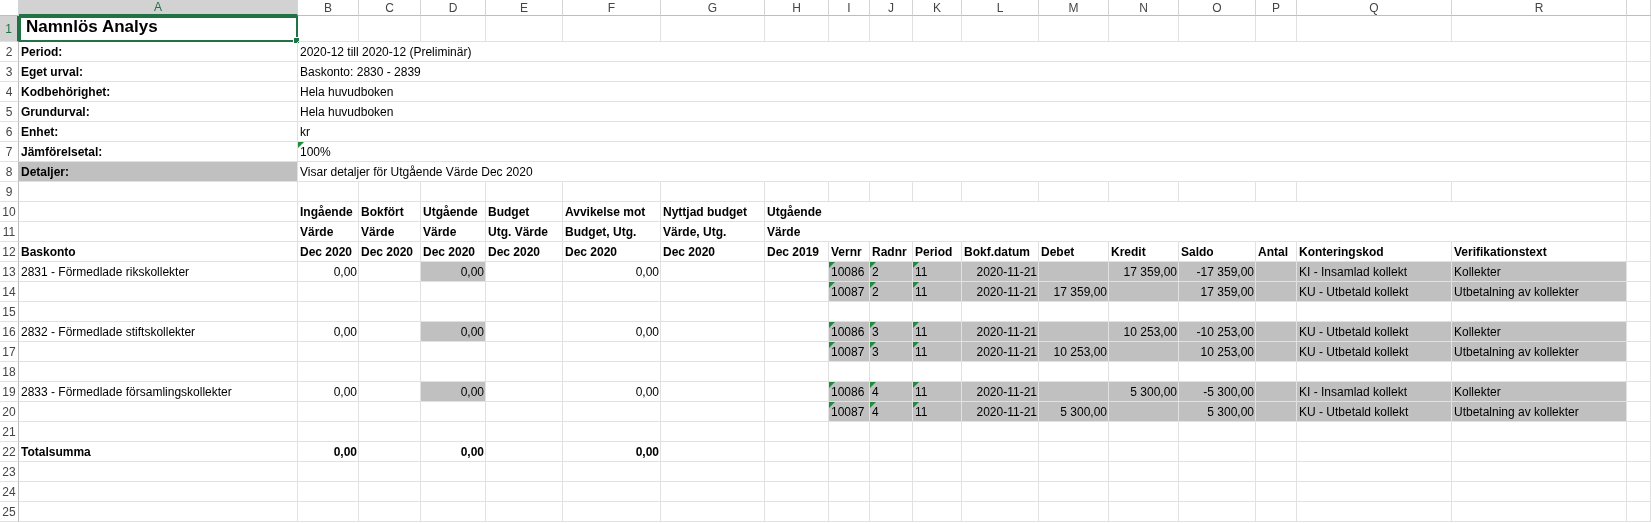 The height and width of the screenshot is (523, 1651). Describe the element at coordinates (9, 192) in the screenshot. I see `row-header: 9` at that location.